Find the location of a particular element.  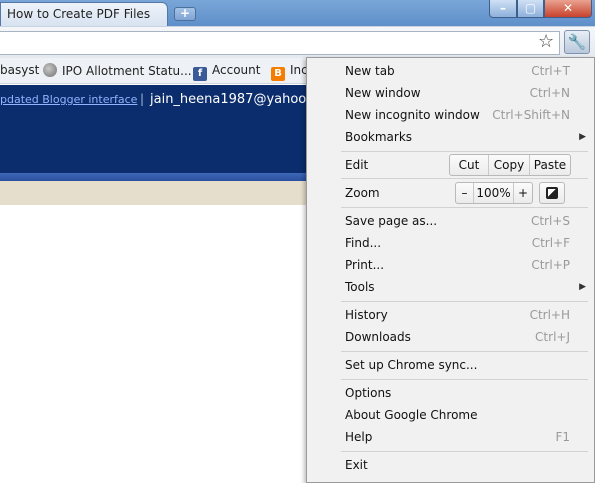

menu-label: Zoom is located at coordinates (362, 193).